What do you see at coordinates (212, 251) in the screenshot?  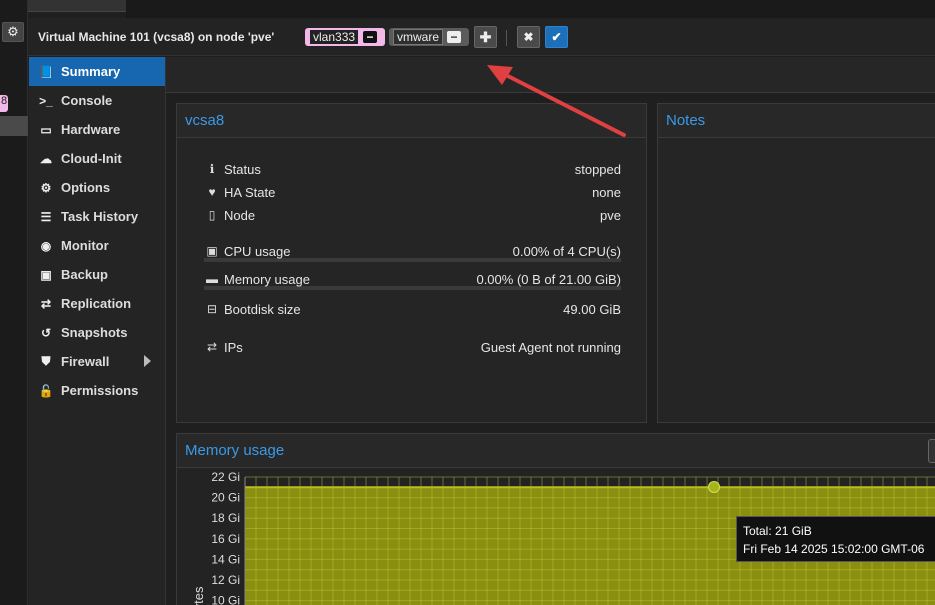 I see `chip-icon: ▣` at bounding box center [212, 251].